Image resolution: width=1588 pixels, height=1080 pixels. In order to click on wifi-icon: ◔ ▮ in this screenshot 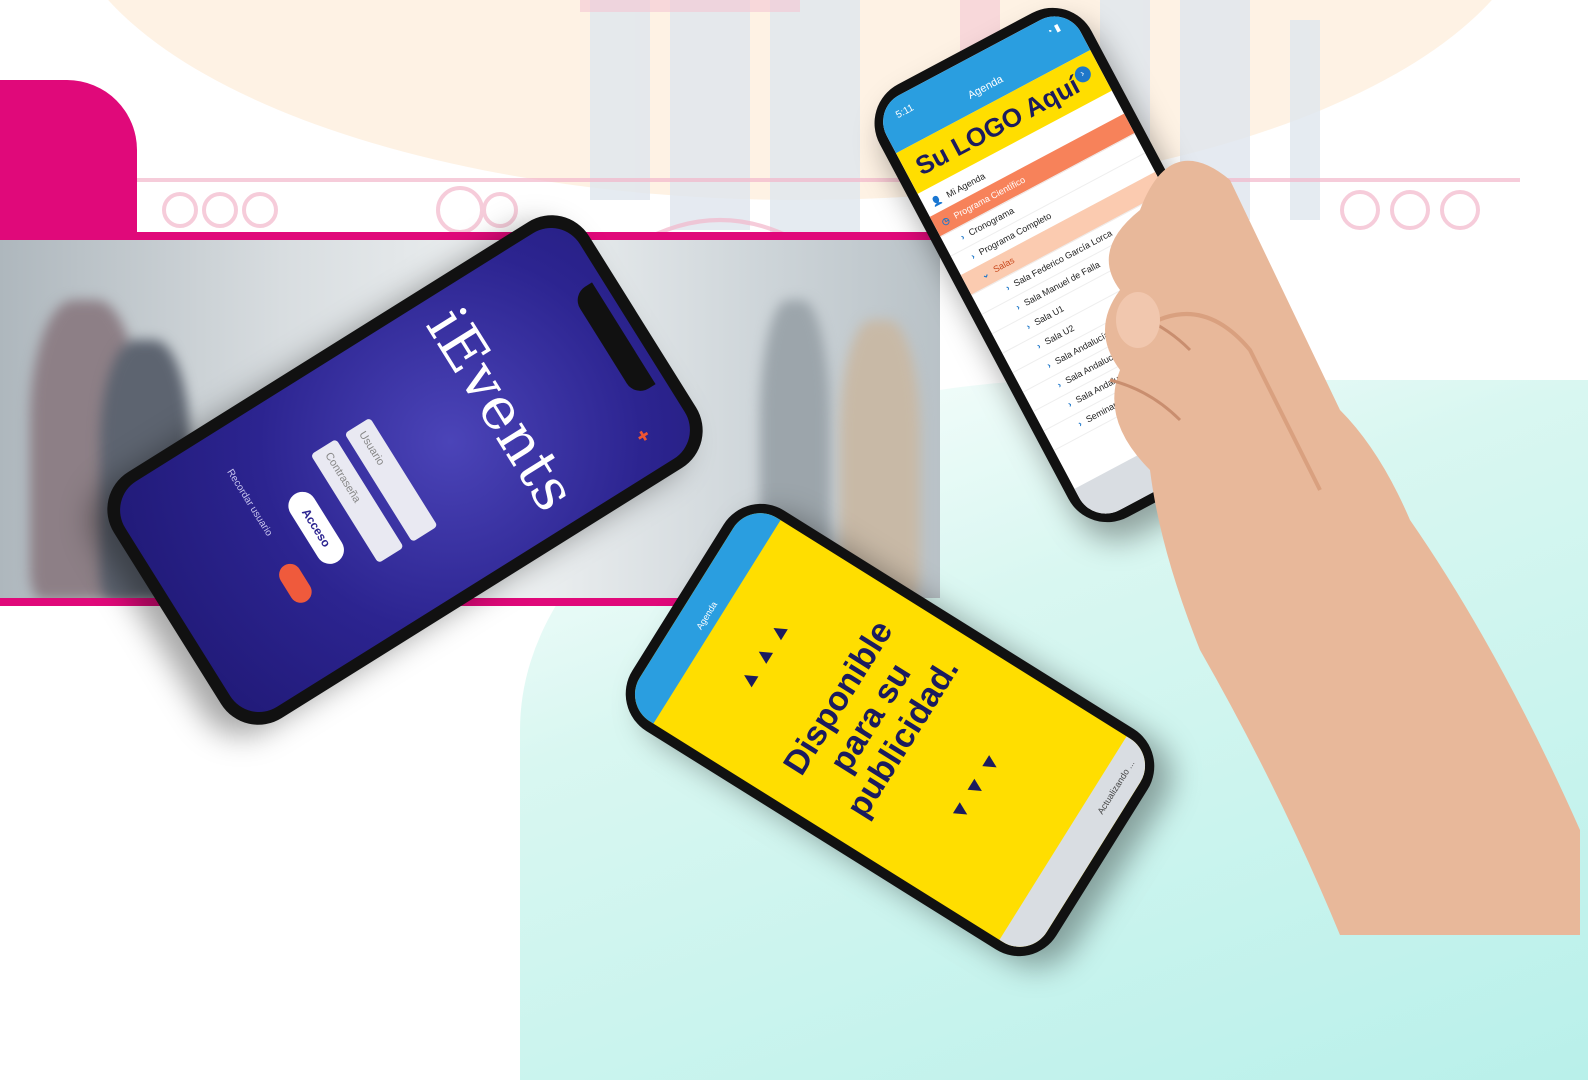, I will do `click(1053, 30)`.